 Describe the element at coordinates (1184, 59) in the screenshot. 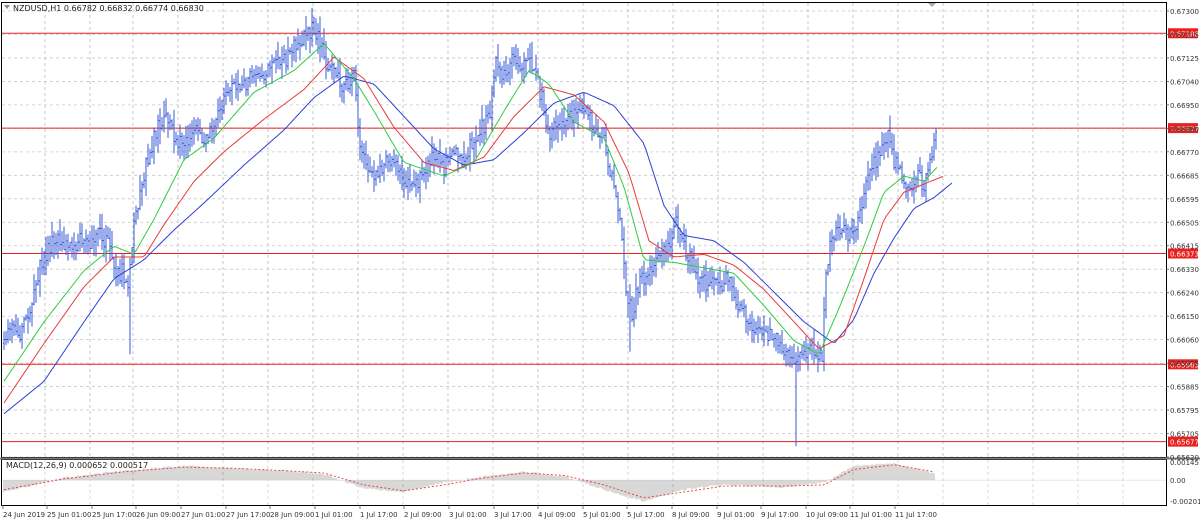

I see `y-tick-label: 0.67125` at that location.